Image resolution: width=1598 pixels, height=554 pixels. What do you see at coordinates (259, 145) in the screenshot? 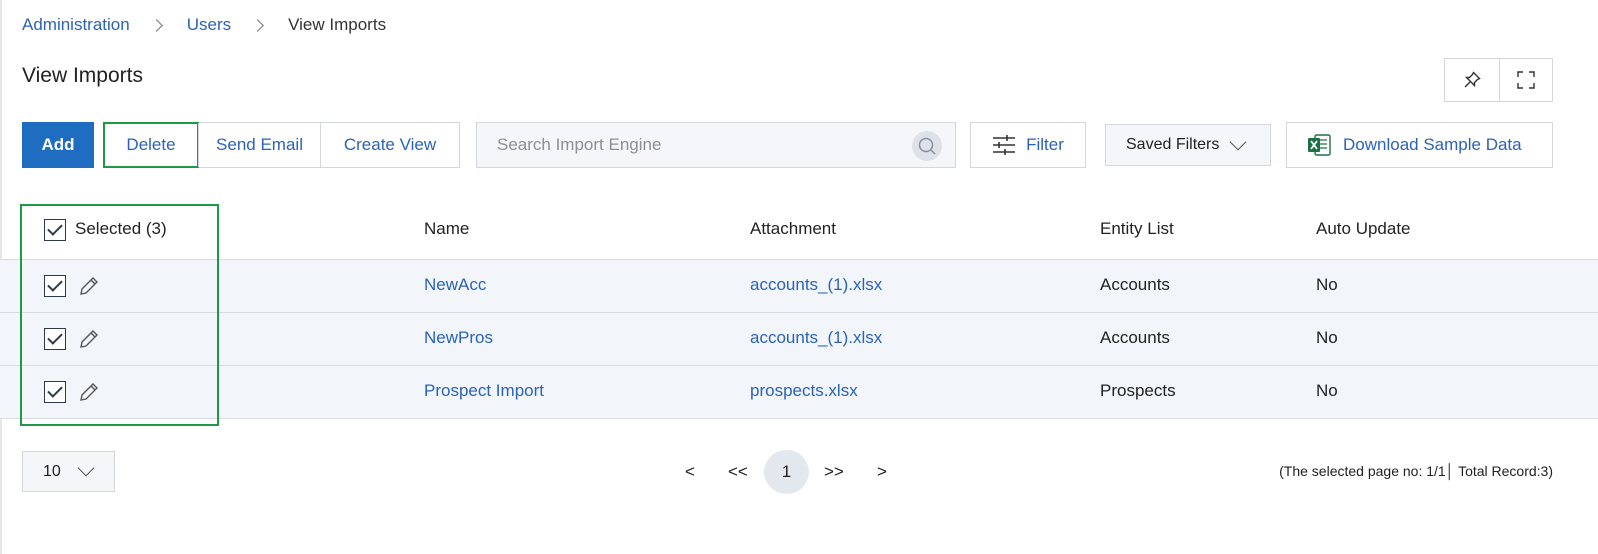
I see `send-email-button: Send Email` at bounding box center [259, 145].